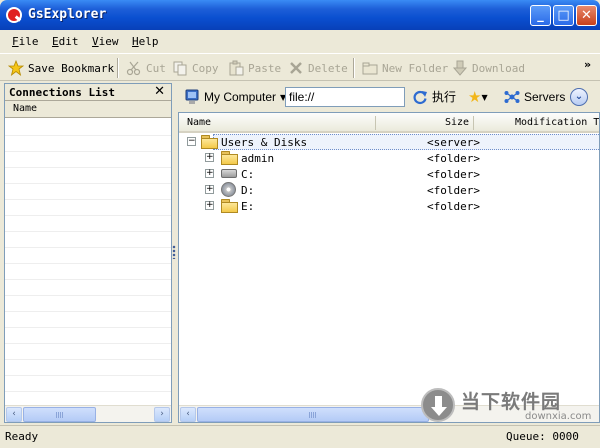 The width and height of the screenshot is (600, 448). What do you see at coordinates (71, 68) in the screenshot?
I see `save-bookmark-label: Save Bookmark` at bounding box center [71, 68].